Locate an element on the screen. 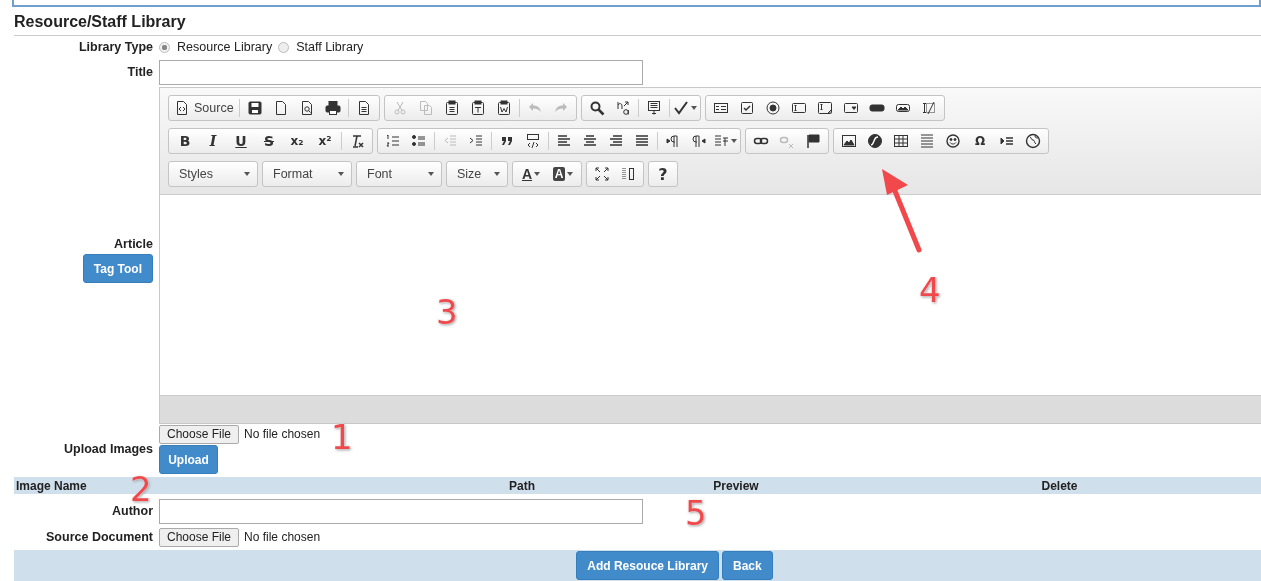  text-field-icon is located at coordinates (798, 108).